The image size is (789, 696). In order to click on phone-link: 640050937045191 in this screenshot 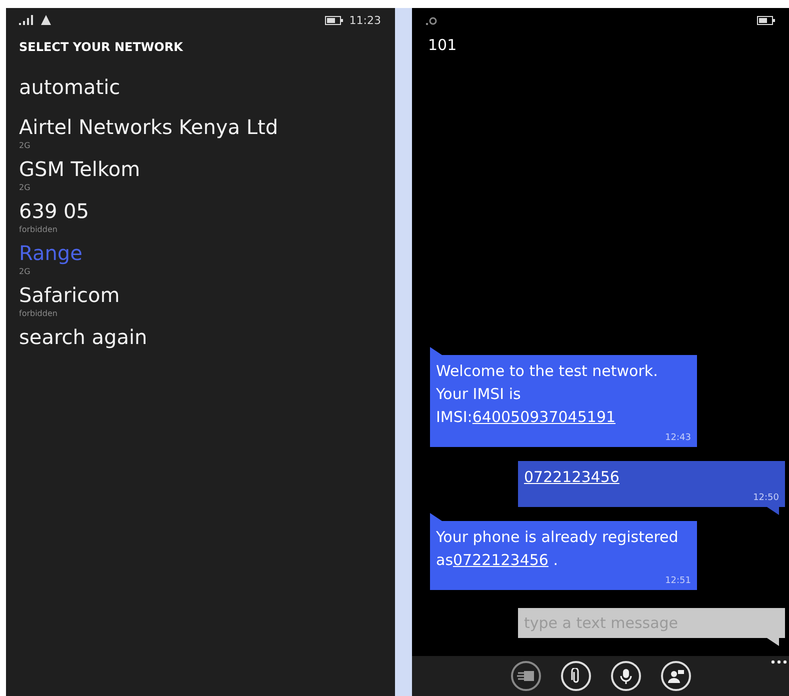, I will do `click(544, 417)`.